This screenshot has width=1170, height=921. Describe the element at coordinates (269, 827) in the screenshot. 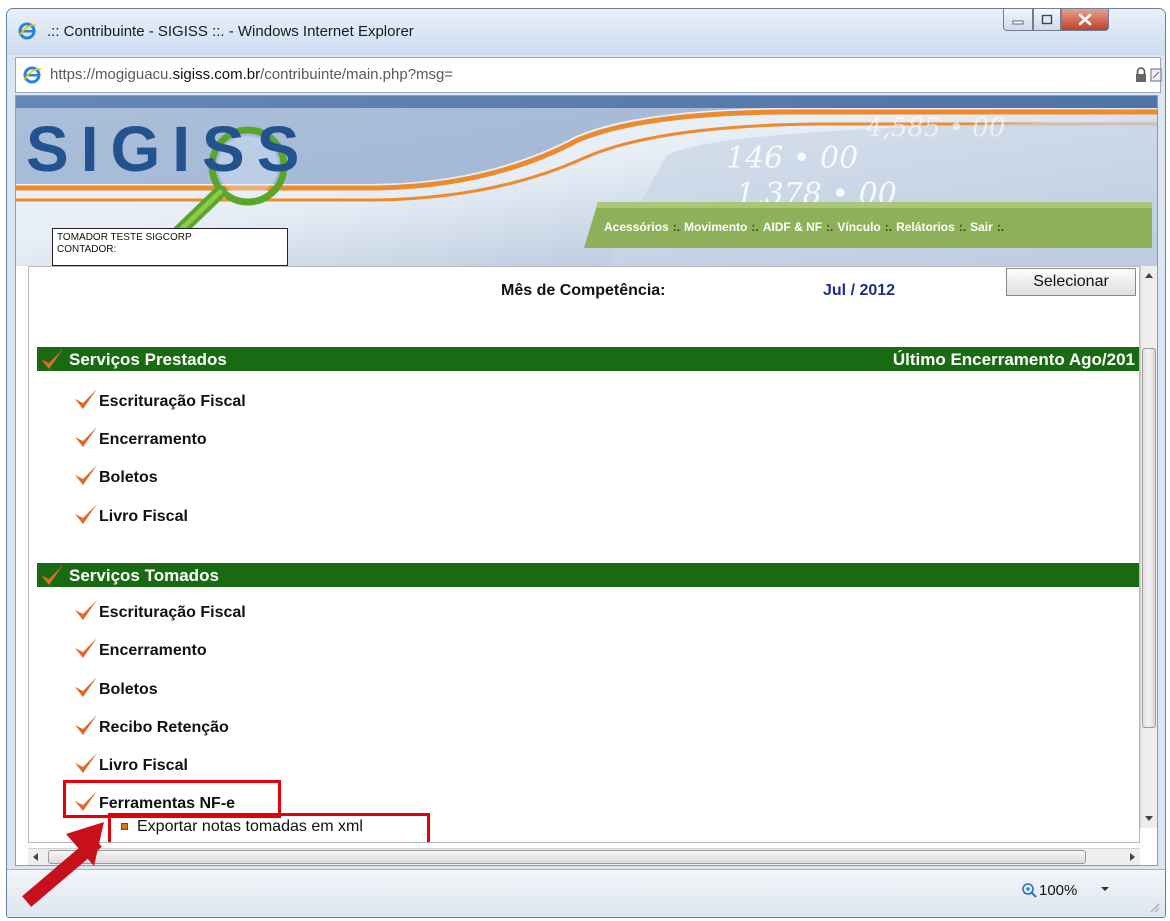

I see `highlight-exportar` at that location.